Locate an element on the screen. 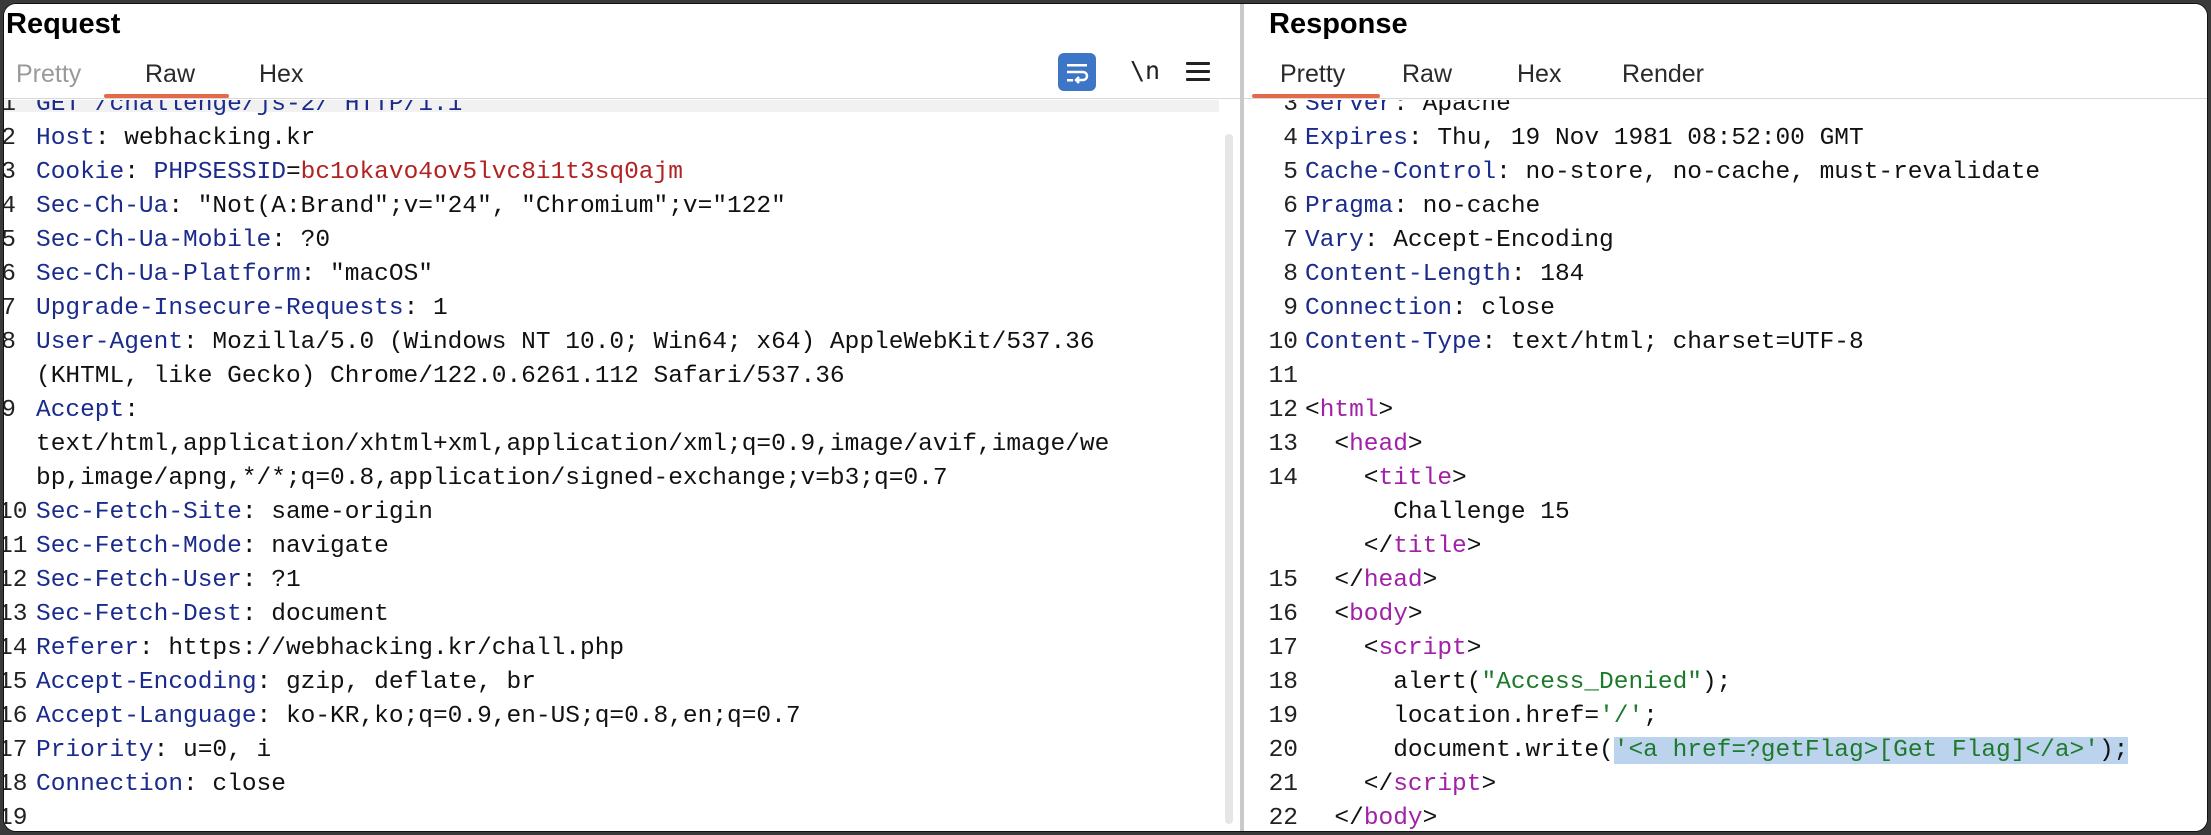 The width and height of the screenshot is (2211, 835). header-name: Sec-Ch-Ua-Mobile is located at coordinates (154, 240).